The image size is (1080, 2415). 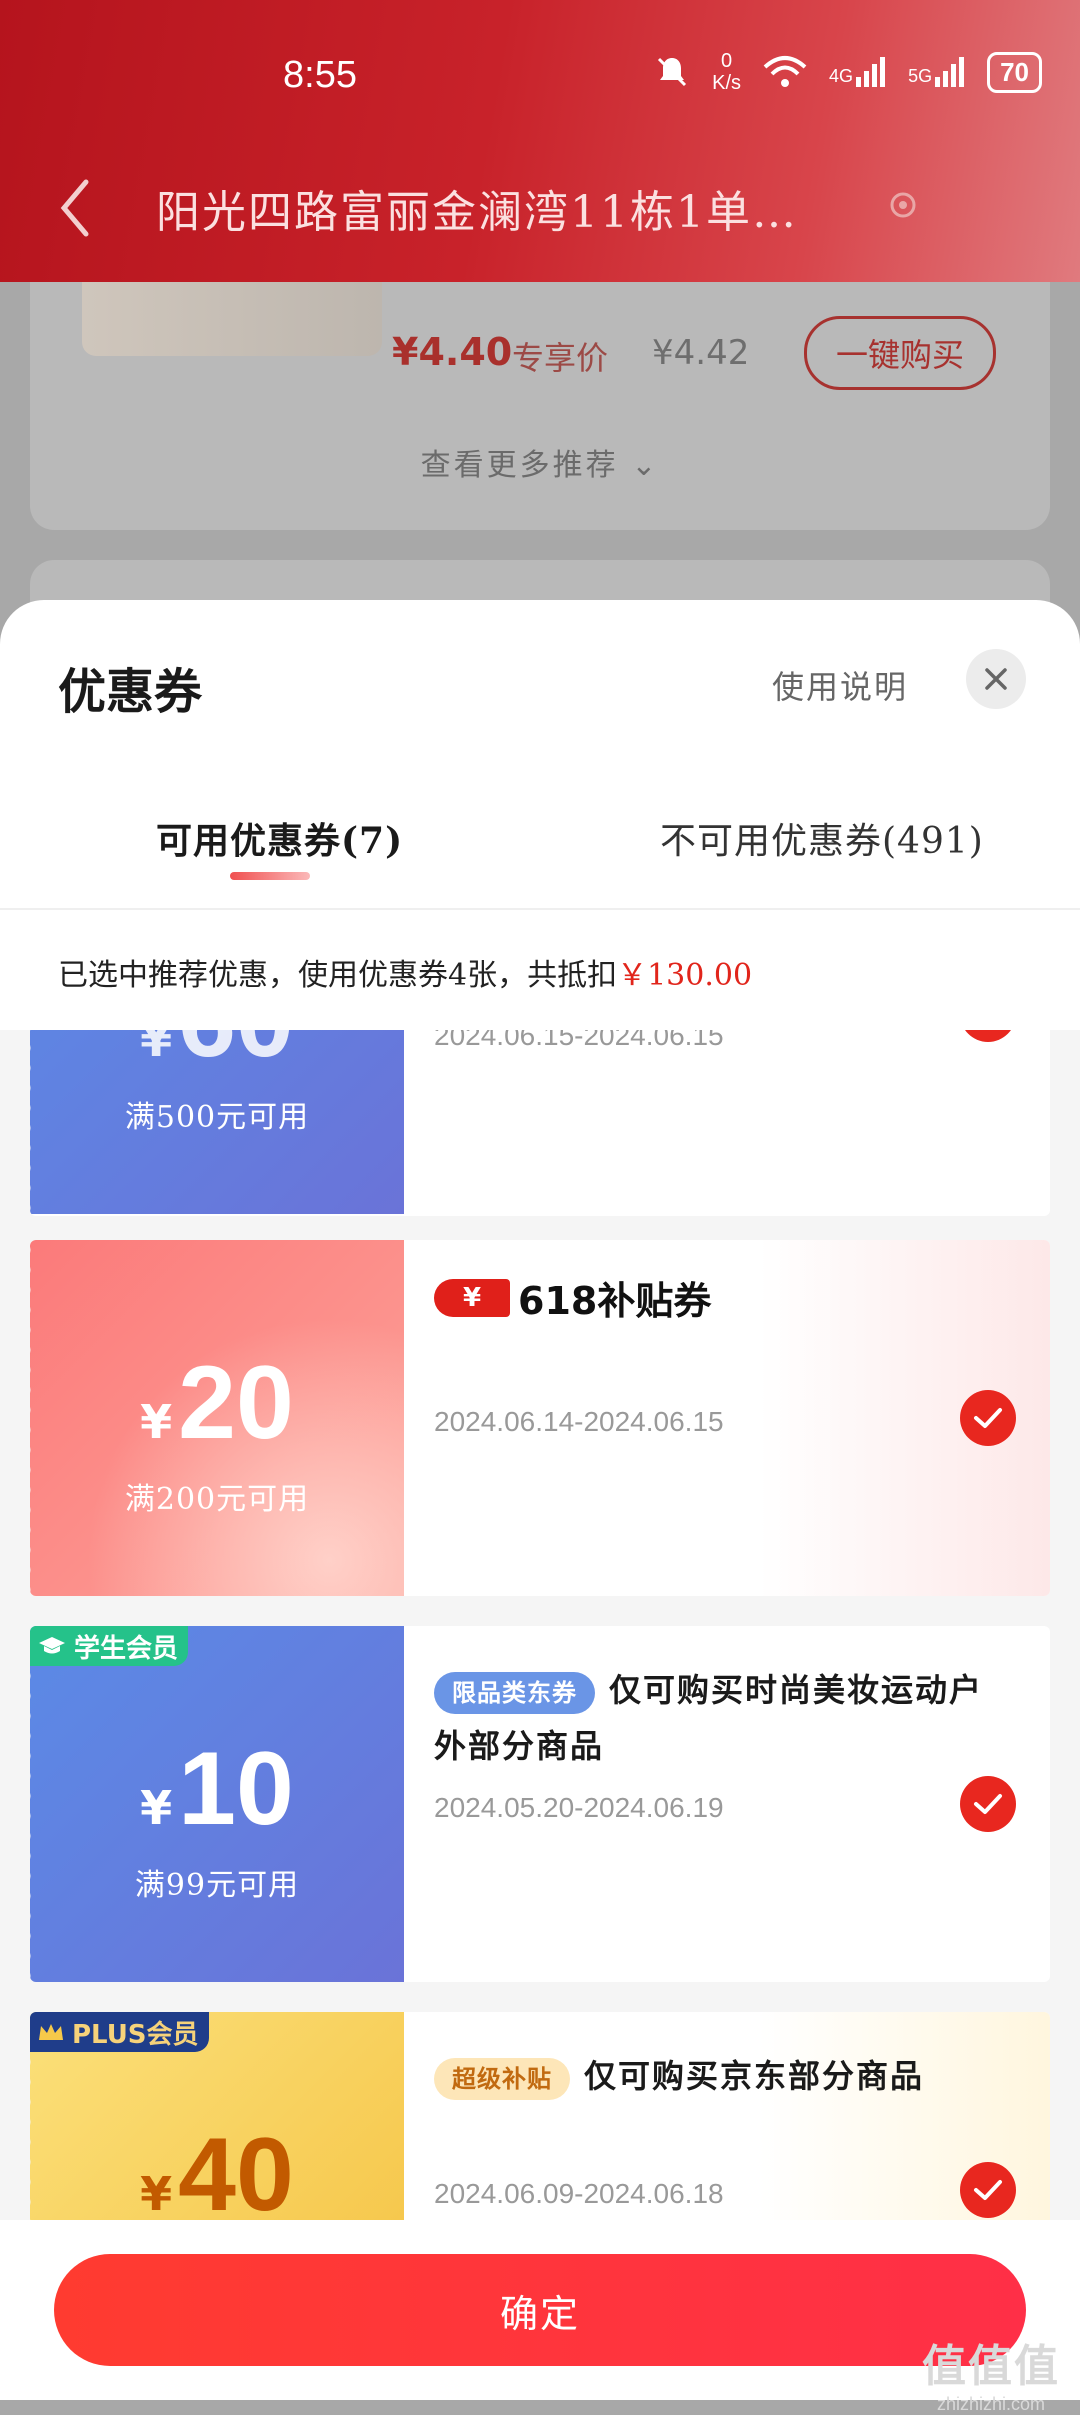 What do you see at coordinates (270, 876) in the screenshot?
I see `active-tab-indicator` at bounding box center [270, 876].